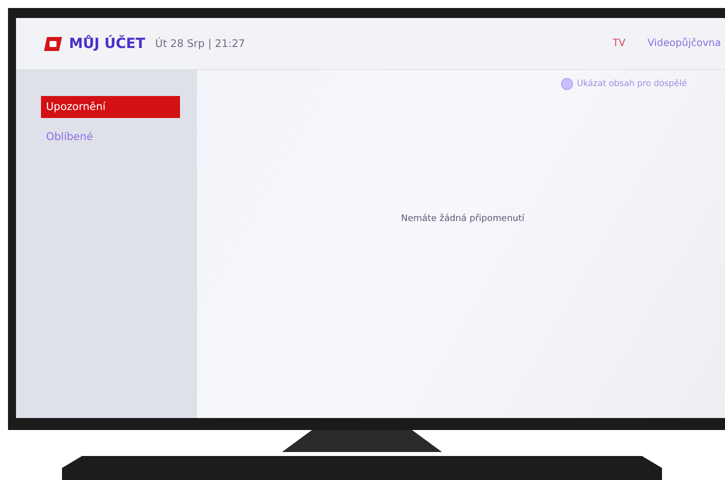 This screenshot has width=725, height=480. I want to click on logo-text: MŮJ ÚČET, so click(107, 44).